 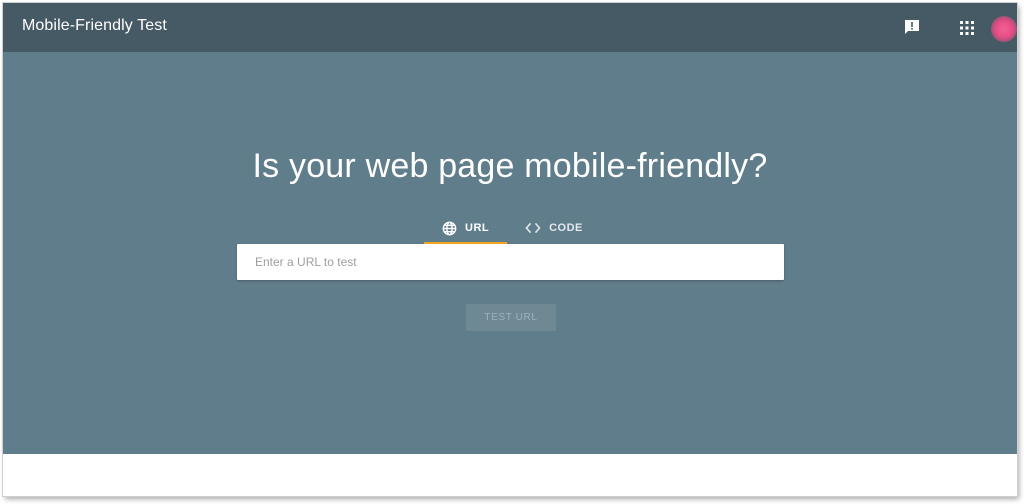 What do you see at coordinates (94, 25) in the screenshot?
I see `app-title: Mobile-Friendly Test` at bounding box center [94, 25].